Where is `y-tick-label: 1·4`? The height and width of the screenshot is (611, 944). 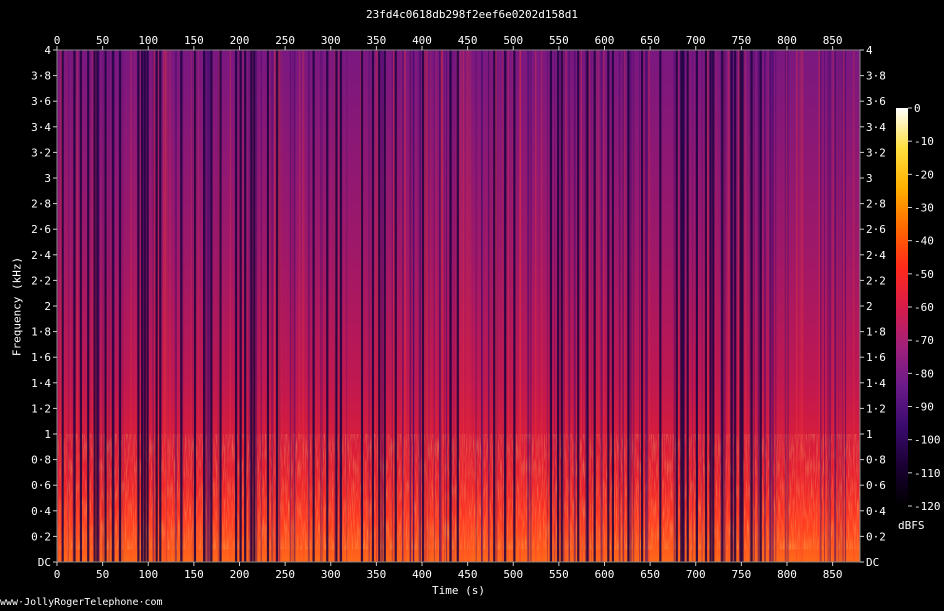 y-tick-label: 1·4 is located at coordinates (41, 383).